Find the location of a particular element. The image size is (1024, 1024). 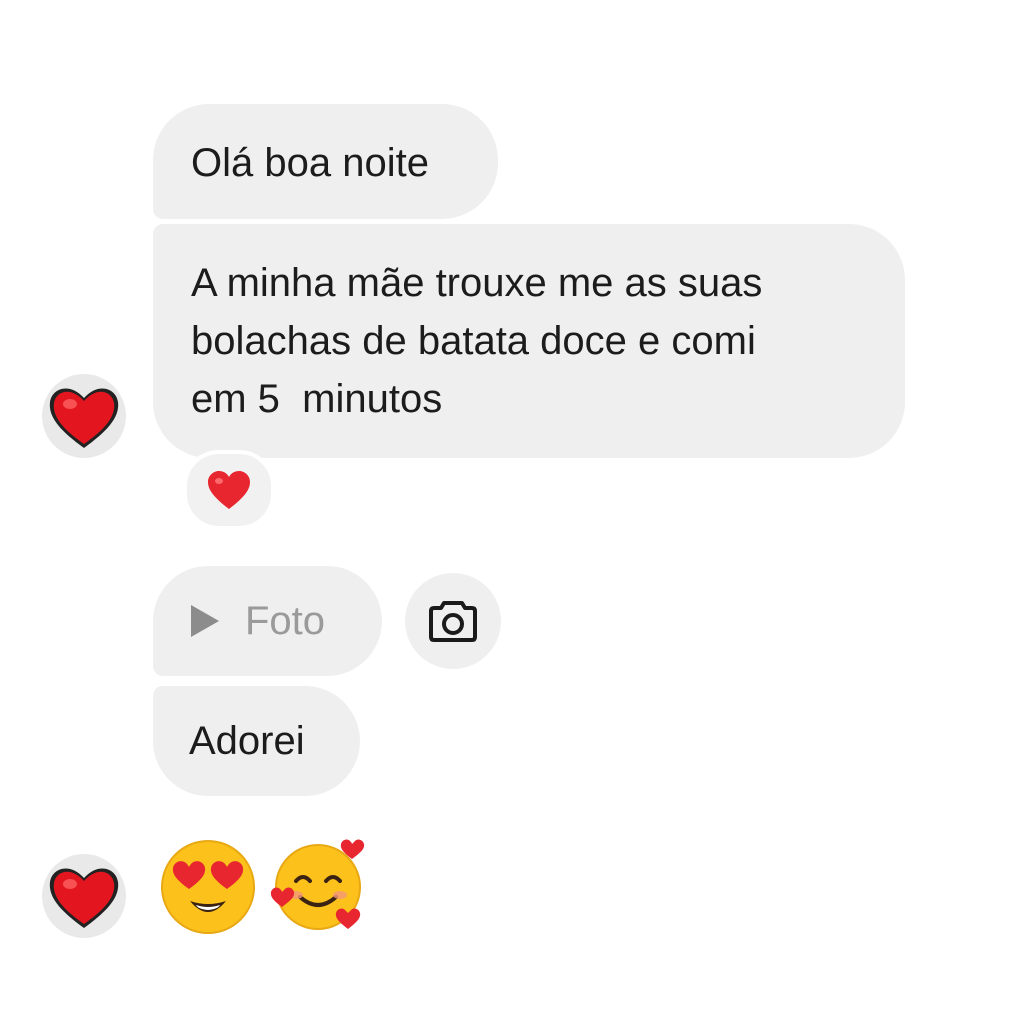

media-message-bubble: Foto is located at coordinates (267, 621).